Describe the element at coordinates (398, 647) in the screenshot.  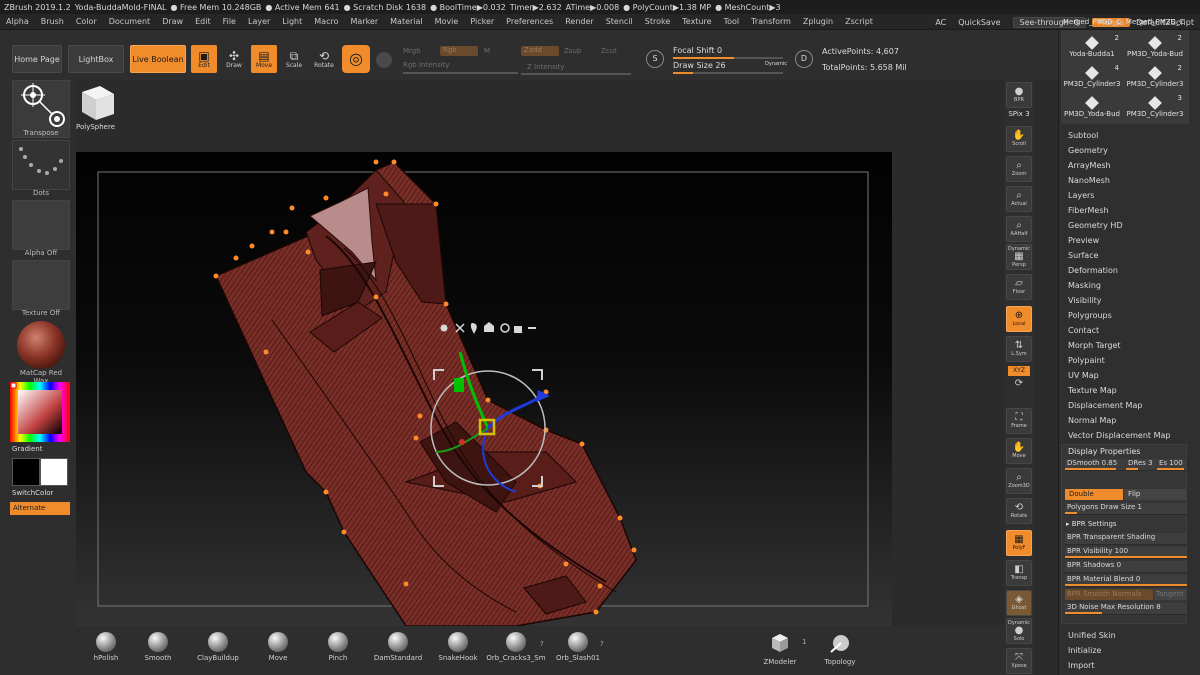
I see `brush-damstandard: DamStandard` at that location.